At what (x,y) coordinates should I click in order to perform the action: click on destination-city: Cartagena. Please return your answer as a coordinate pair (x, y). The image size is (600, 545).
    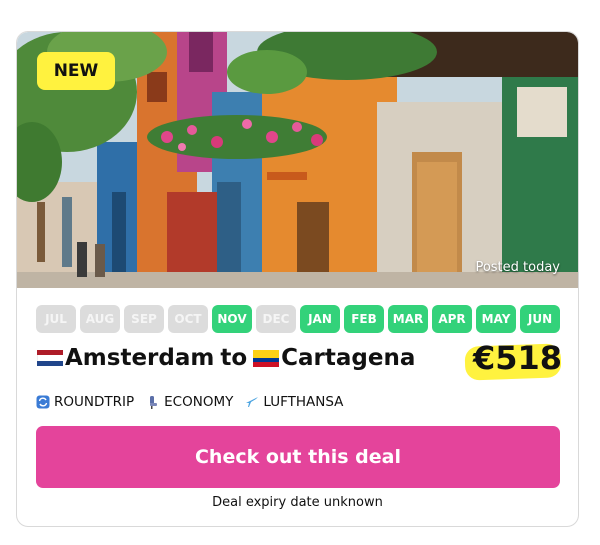
    Looking at the image, I should click on (348, 358).